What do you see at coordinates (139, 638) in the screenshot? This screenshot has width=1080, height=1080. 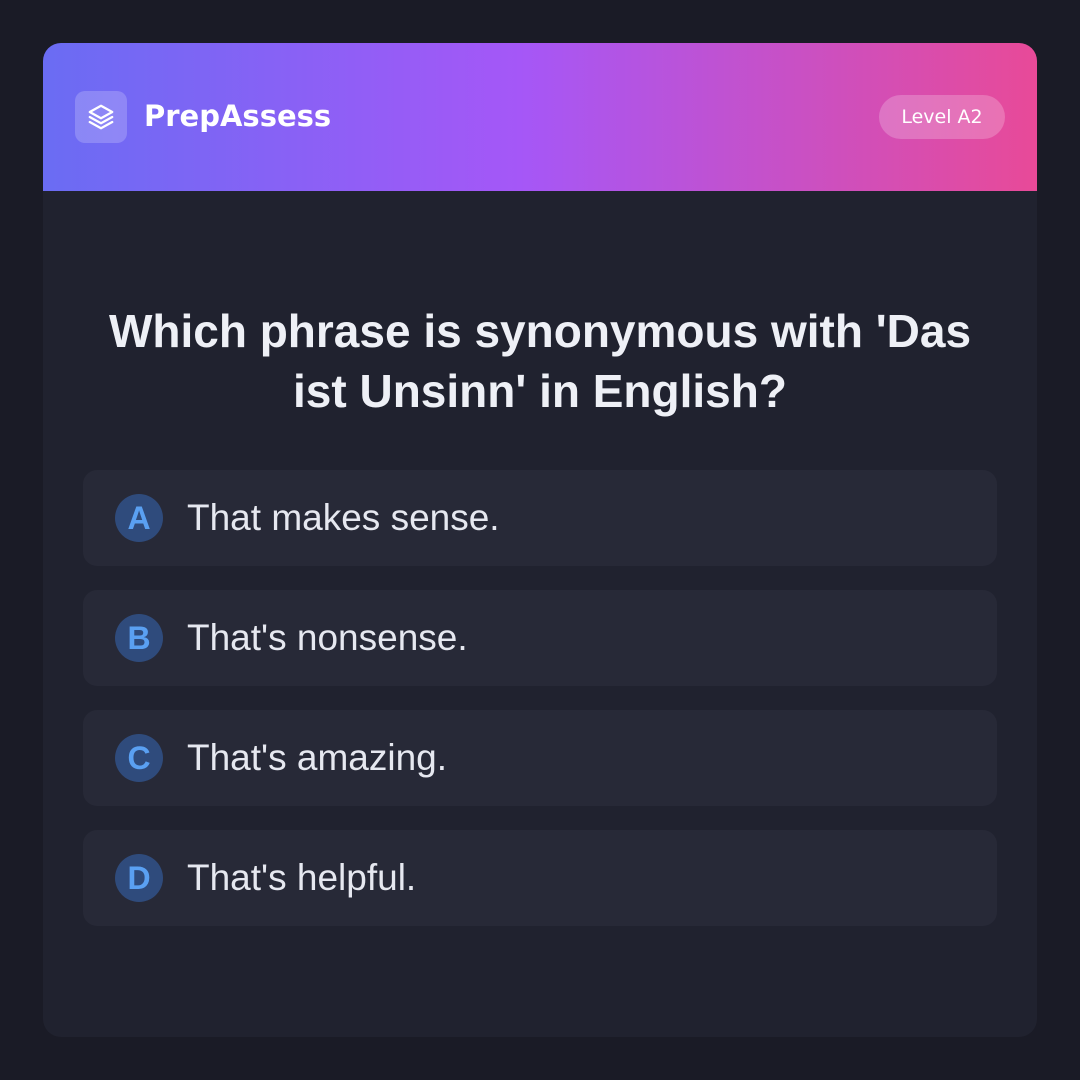 I see `option-letter: B` at bounding box center [139, 638].